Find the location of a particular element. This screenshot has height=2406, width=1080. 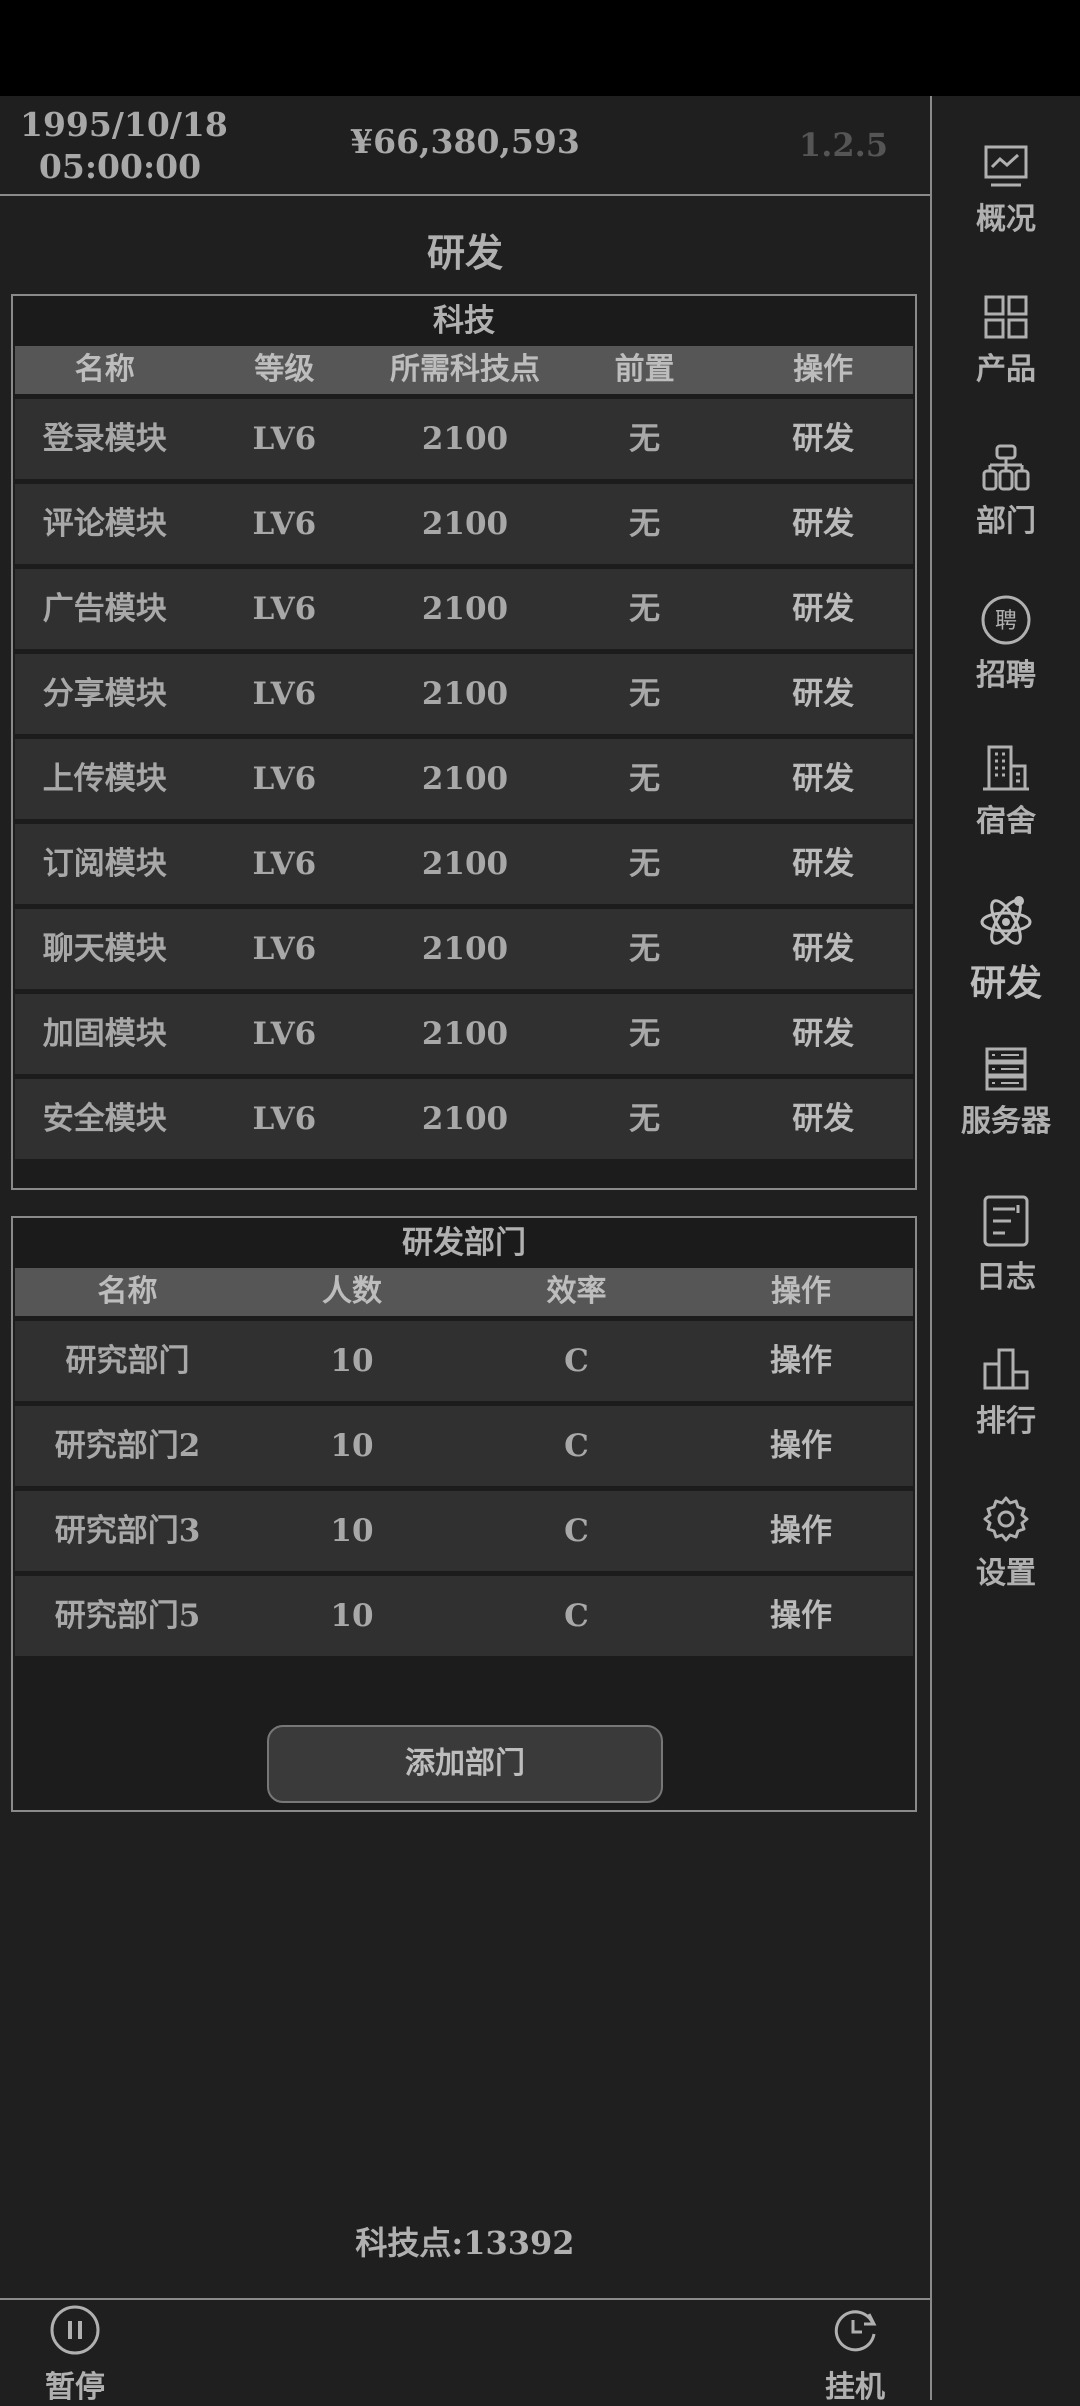

org-chart-icon is located at coordinates (1006, 467).